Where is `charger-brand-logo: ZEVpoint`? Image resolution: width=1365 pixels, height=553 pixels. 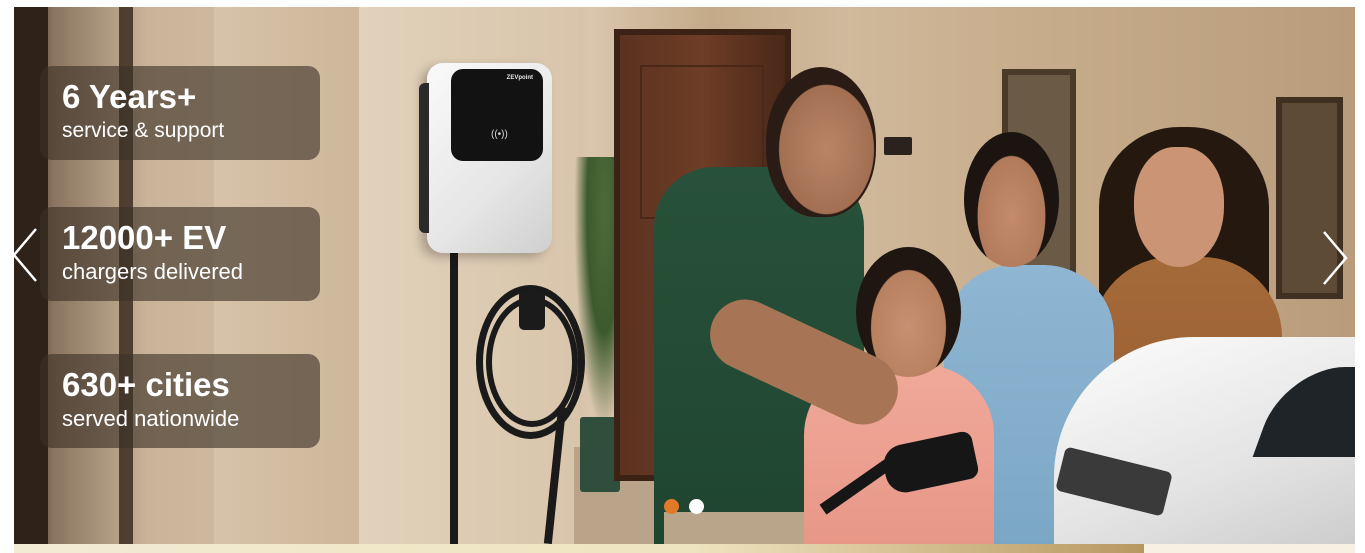
charger-brand-logo: ZEVpoint is located at coordinates (519, 78).